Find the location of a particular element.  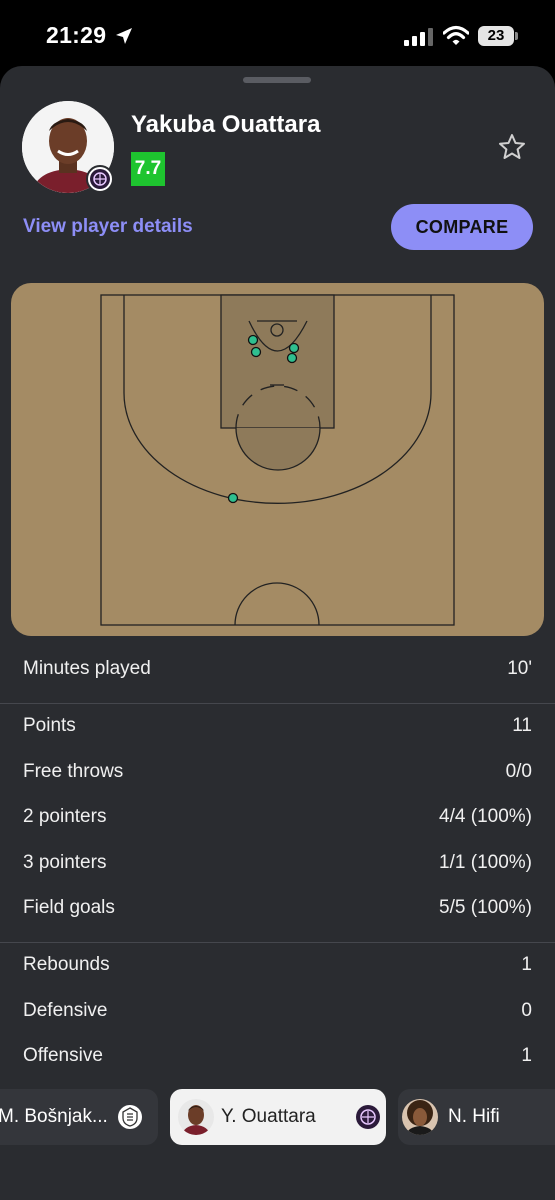

stat-label: Offensive is located at coordinates (63, 1055).